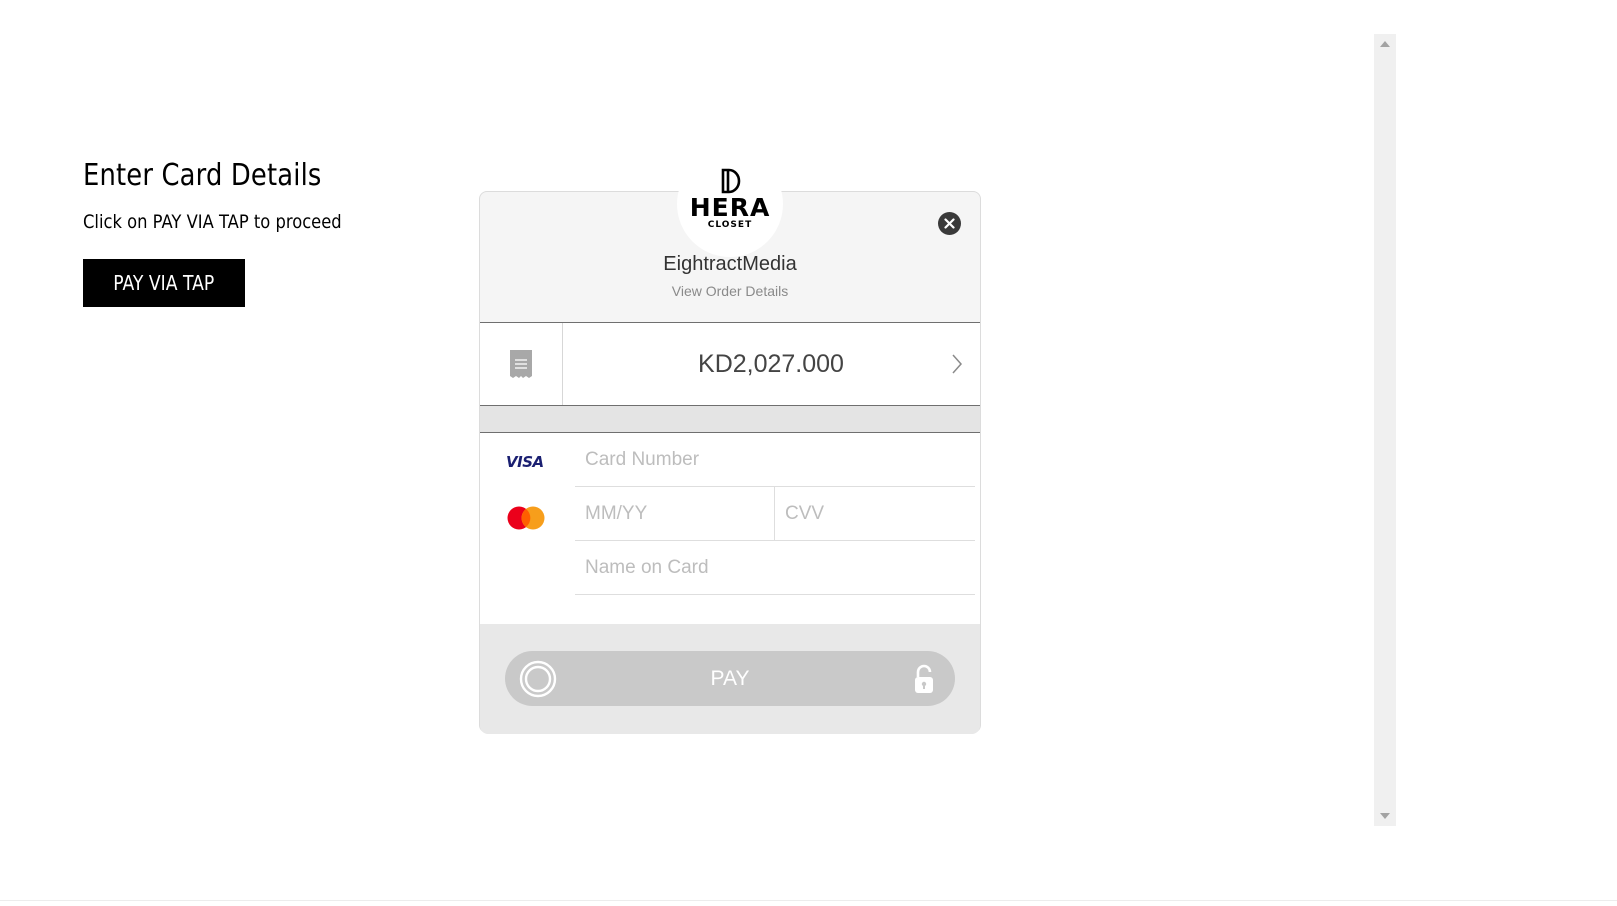 The height and width of the screenshot is (906, 1617). Describe the element at coordinates (526, 518) in the screenshot. I see `mastercard-icon` at that location.